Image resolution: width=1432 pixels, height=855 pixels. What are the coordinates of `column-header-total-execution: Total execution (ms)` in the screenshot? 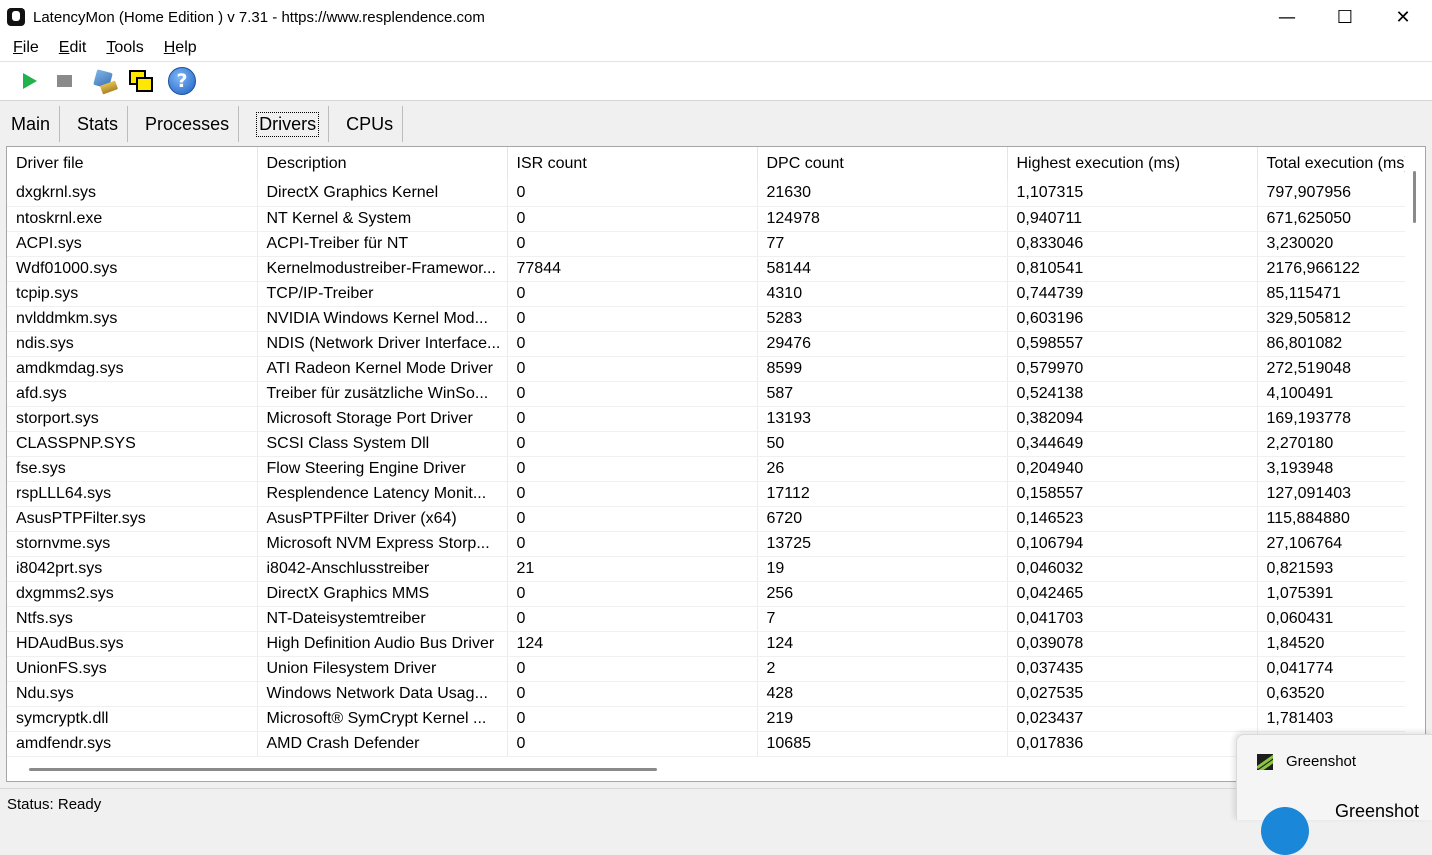 It's located at (1331, 164).